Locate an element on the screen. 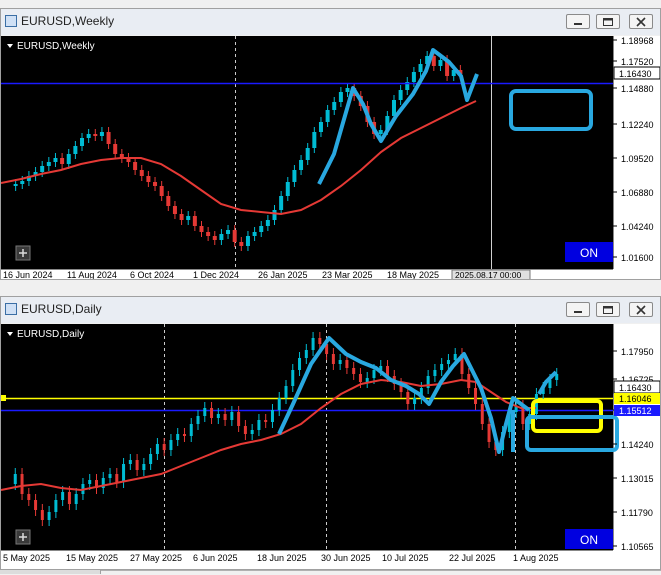 This screenshot has height=575, width=661. weekly-current-price-label: 1.16430 is located at coordinates (635, 74).